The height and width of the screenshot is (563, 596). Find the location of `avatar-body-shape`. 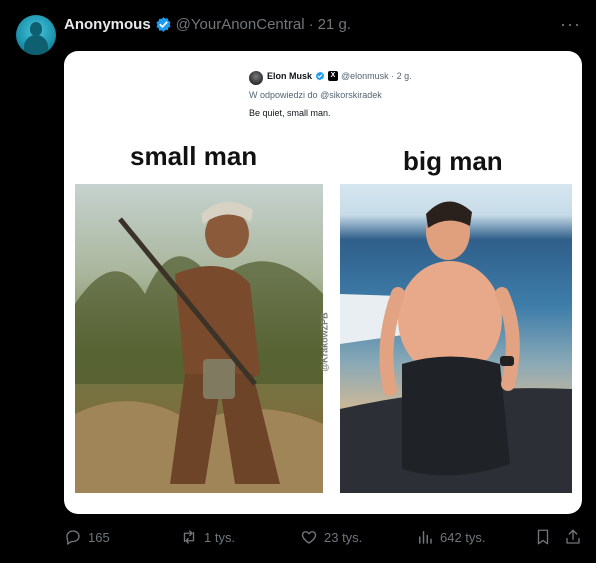

avatar-body-shape is located at coordinates (36, 45).